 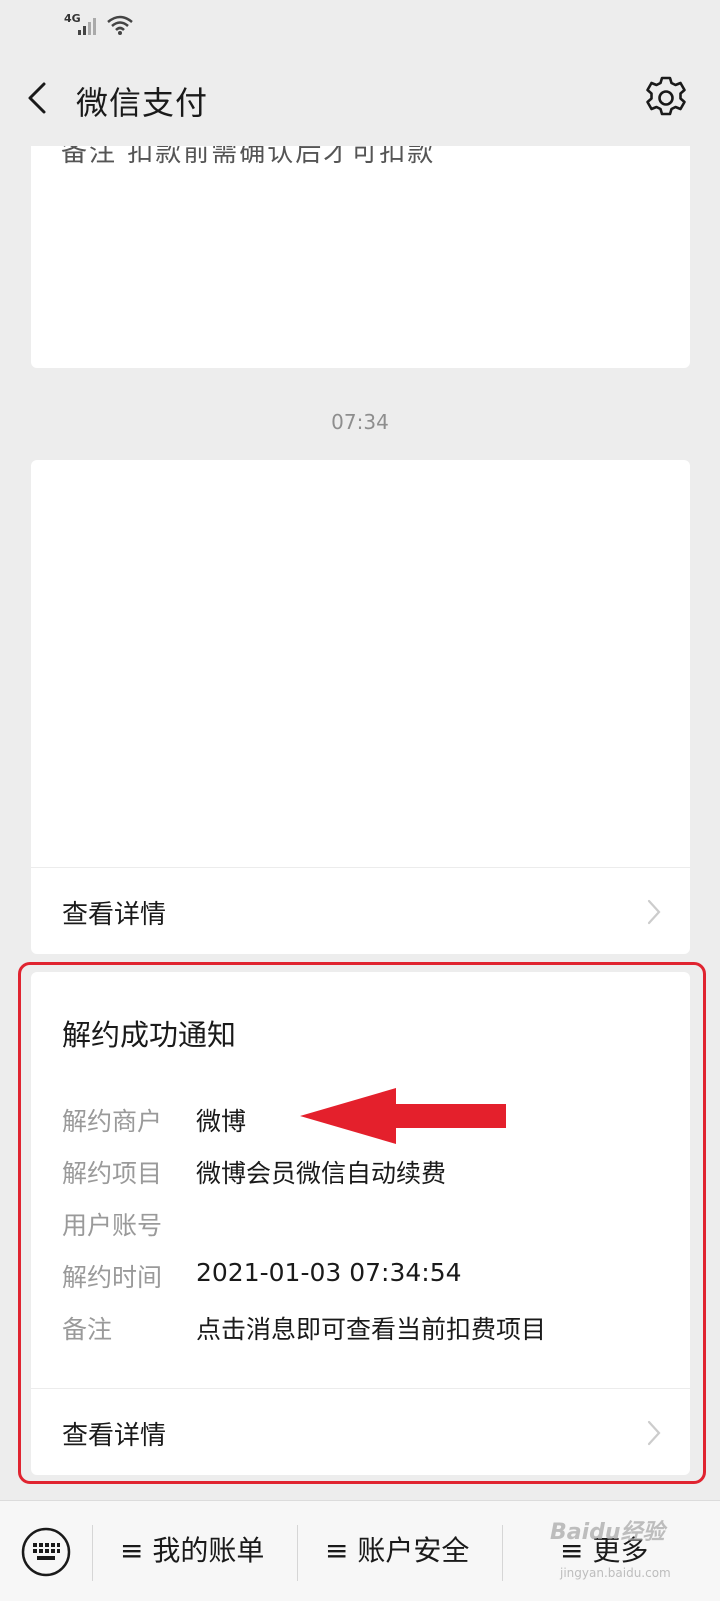 What do you see at coordinates (397, 1549) in the screenshot?
I see `menu-account-security: ≡ 账户安全` at bounding box center [397, 1549].